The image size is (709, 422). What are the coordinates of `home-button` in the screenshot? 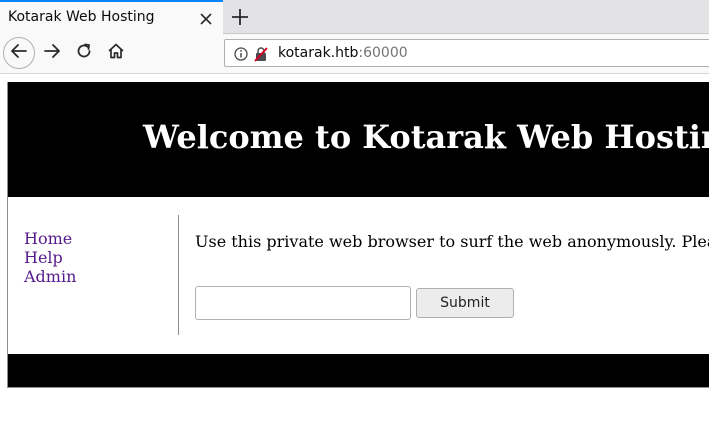 It's located at (116, 53).